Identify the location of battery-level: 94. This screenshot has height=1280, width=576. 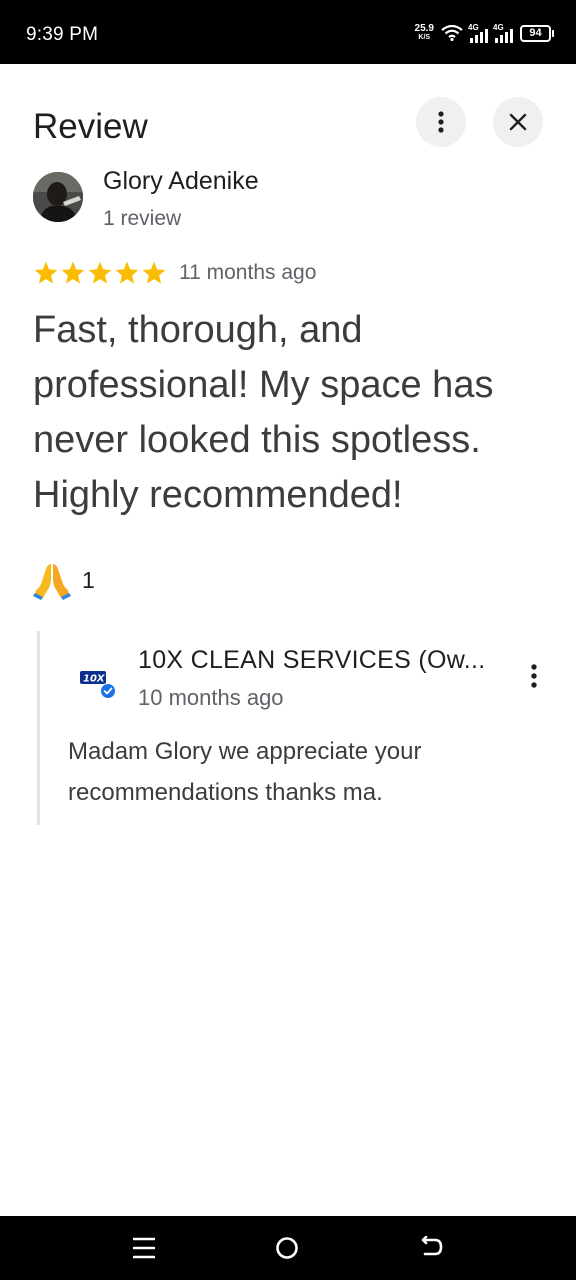
(535, 33).